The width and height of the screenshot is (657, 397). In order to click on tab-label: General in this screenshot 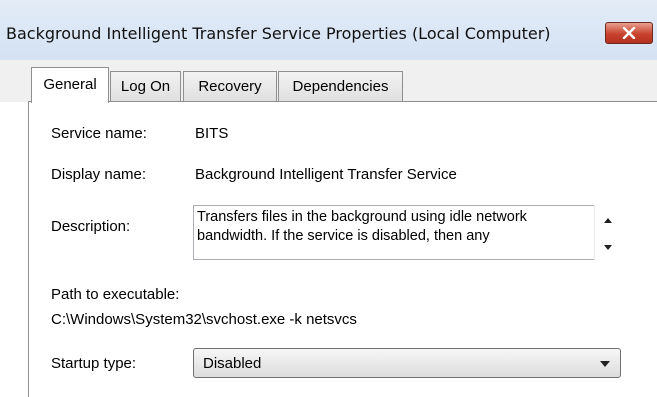, I will do `click(70, 84)`.